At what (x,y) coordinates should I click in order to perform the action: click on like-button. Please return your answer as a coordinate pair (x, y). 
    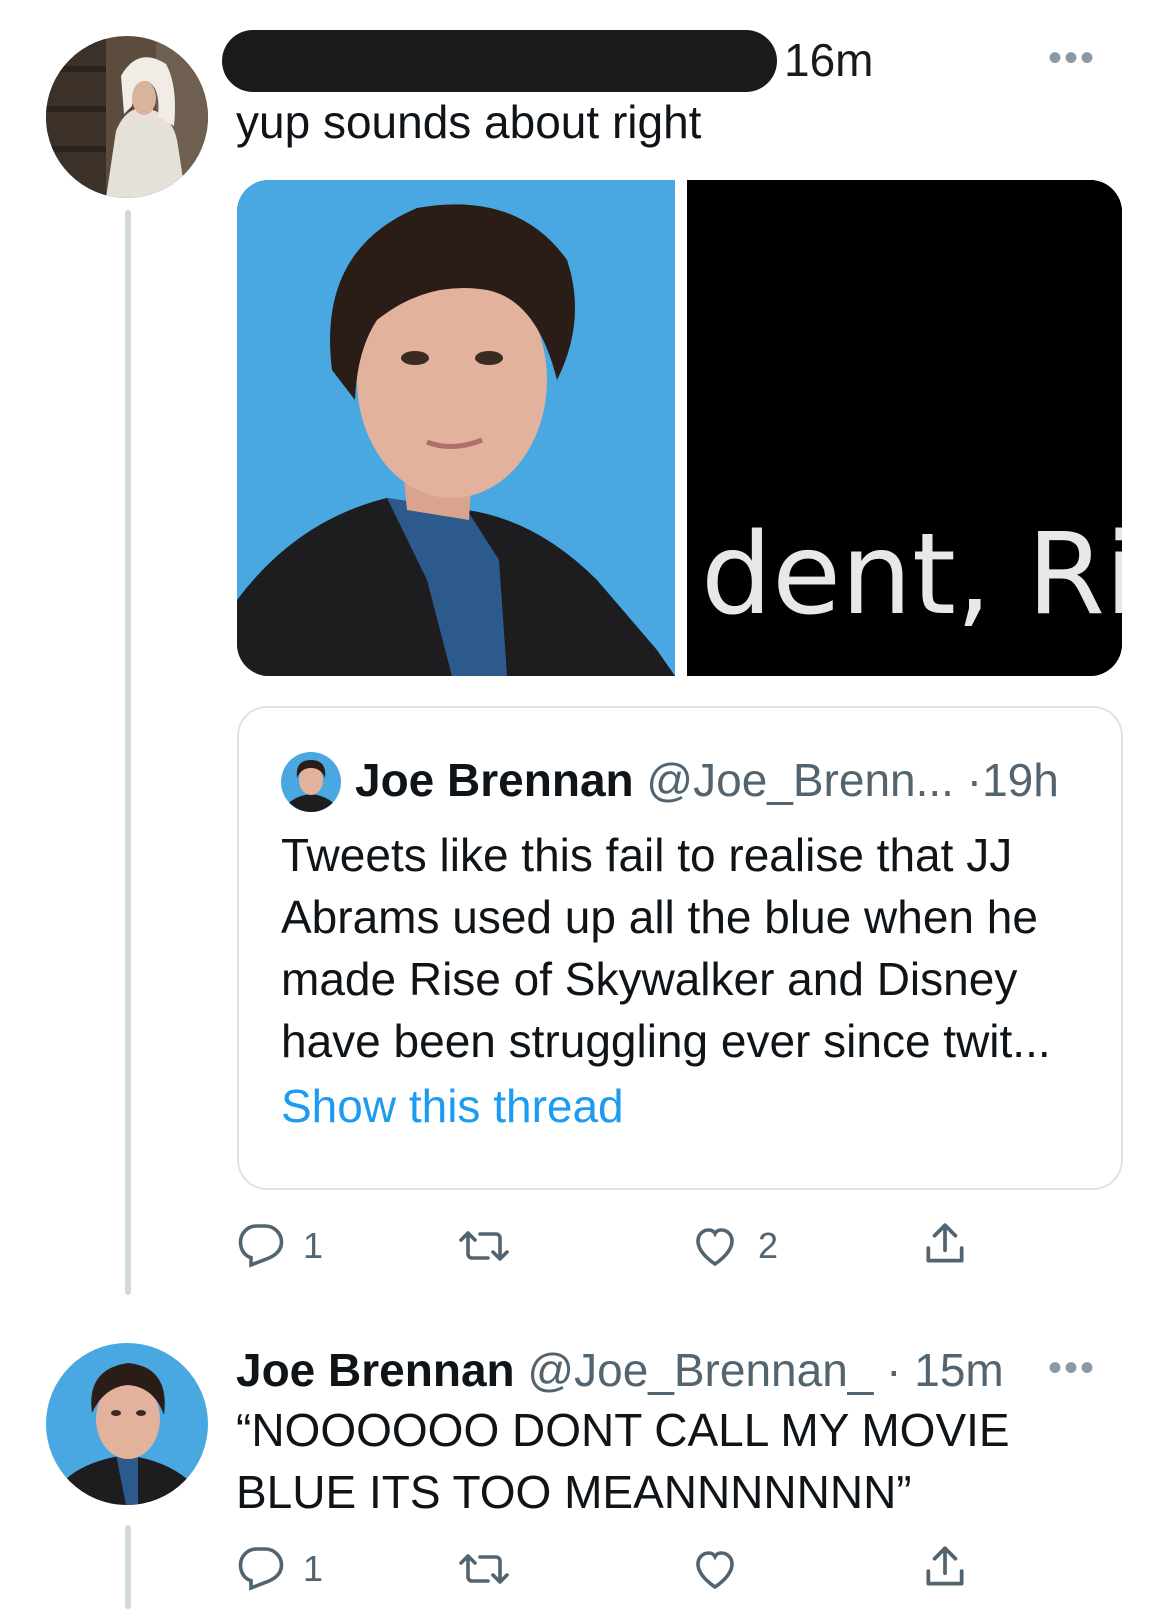
    Looking at the image, I should click on (715, 1569).